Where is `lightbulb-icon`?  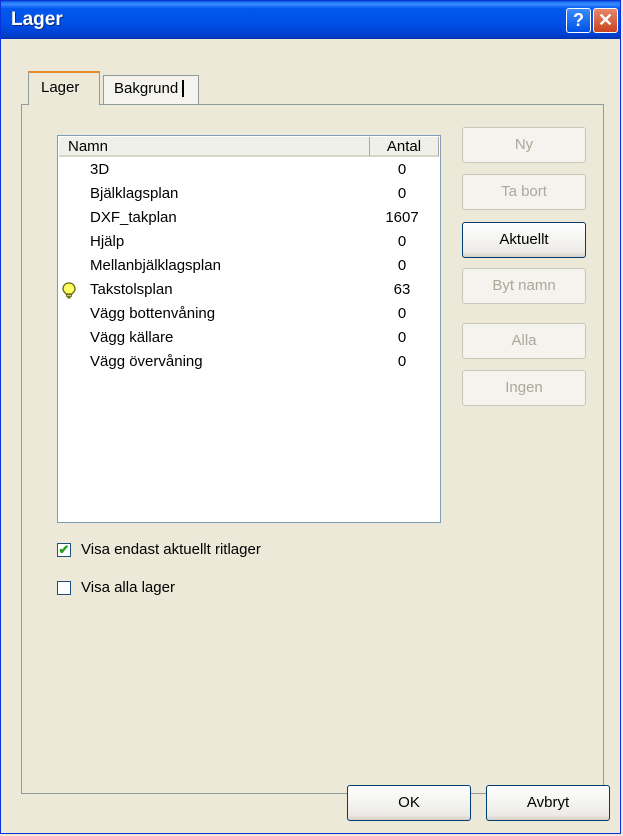 lightbulb-icon is located at coordinates (69, 291).